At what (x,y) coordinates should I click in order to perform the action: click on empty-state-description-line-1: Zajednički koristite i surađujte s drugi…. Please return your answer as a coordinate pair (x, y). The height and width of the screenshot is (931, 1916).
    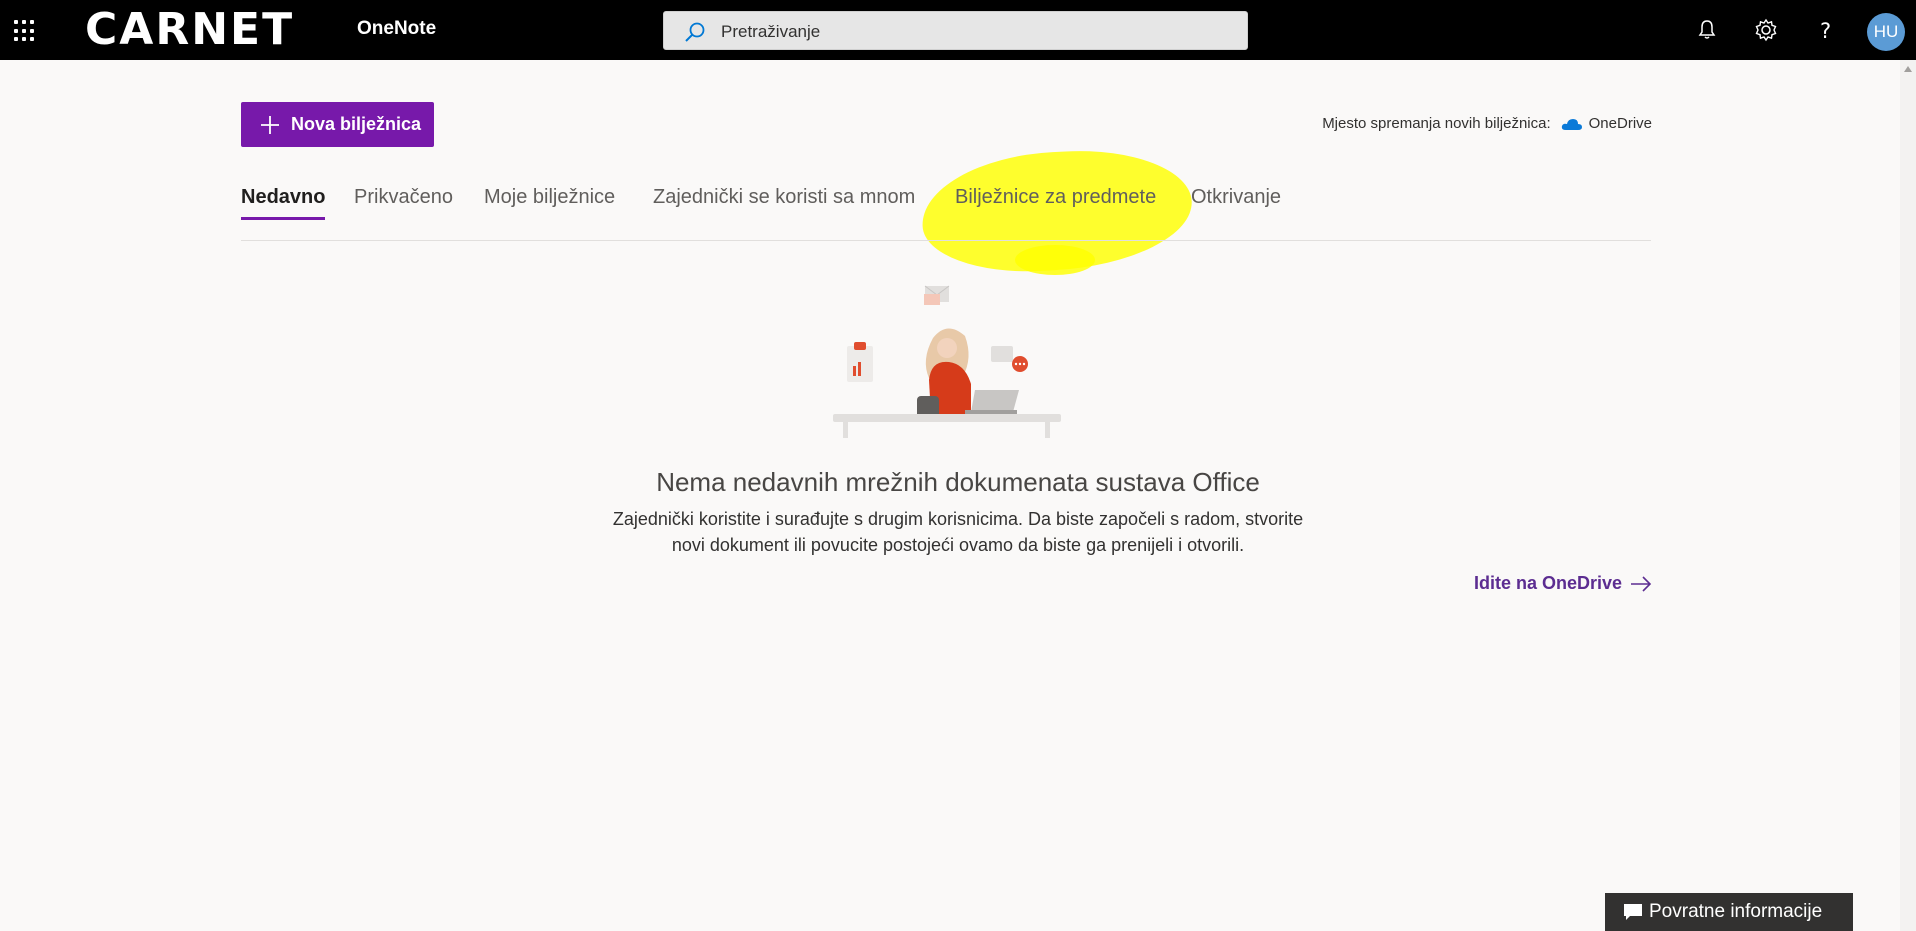
    Looking at the image, I should click on (958, 519).